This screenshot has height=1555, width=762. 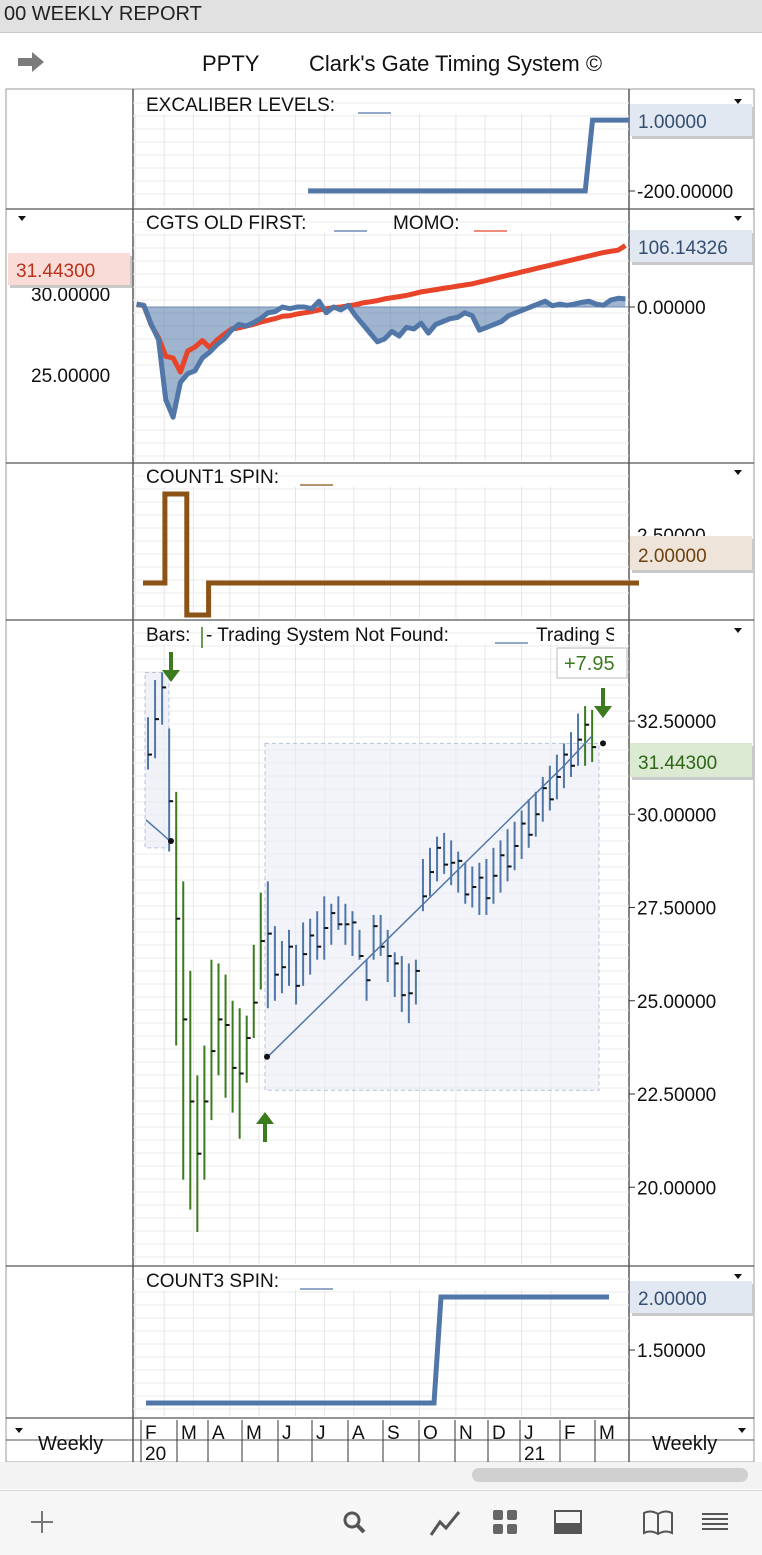 What do you see at coordinates (577, 635) in the screenshot?
I see `system-legend-secondary: Trading S` at bounding box center [577, 635].